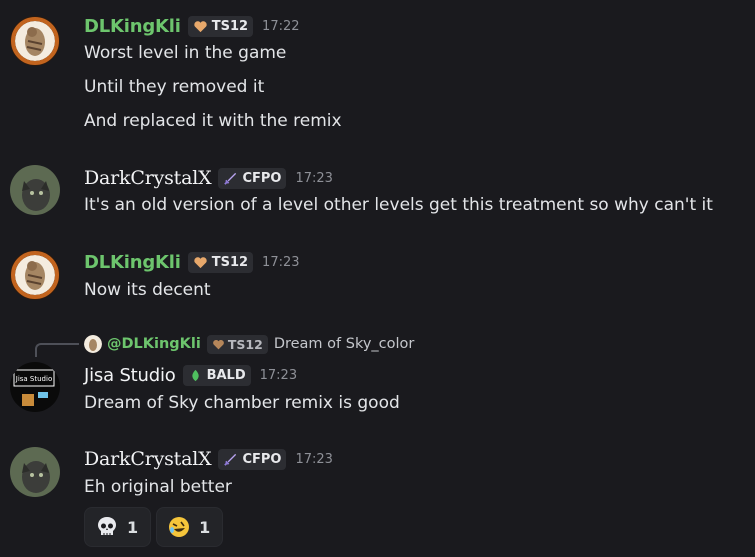 This screenshot has width=755, height=557. I want to click on avatar-text: Jisa Studio, so click(33, 379).